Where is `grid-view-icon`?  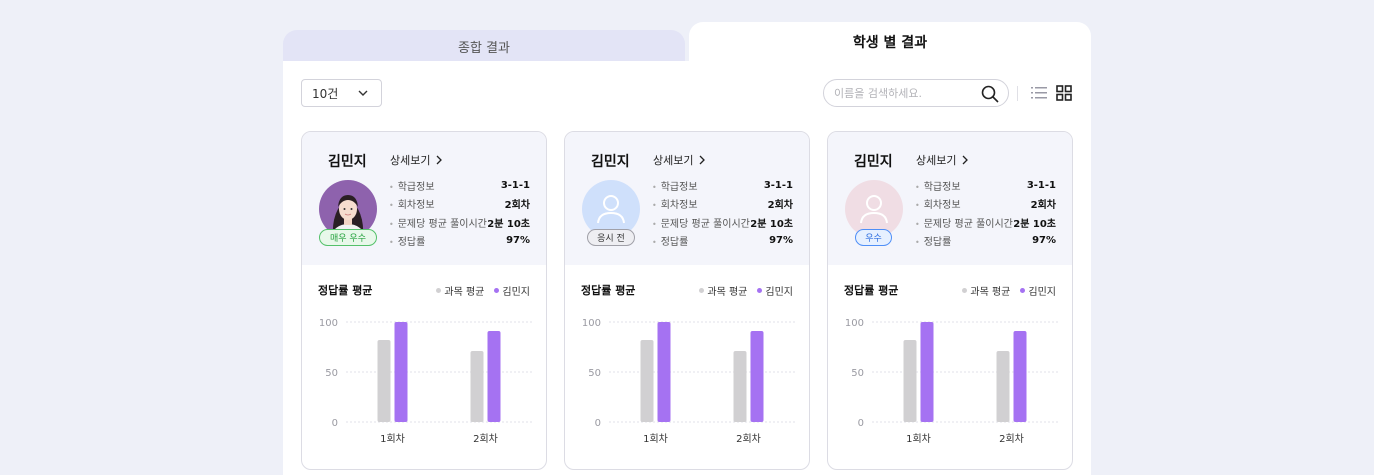 grid-view-icon is located at coordinates (1064, 93).